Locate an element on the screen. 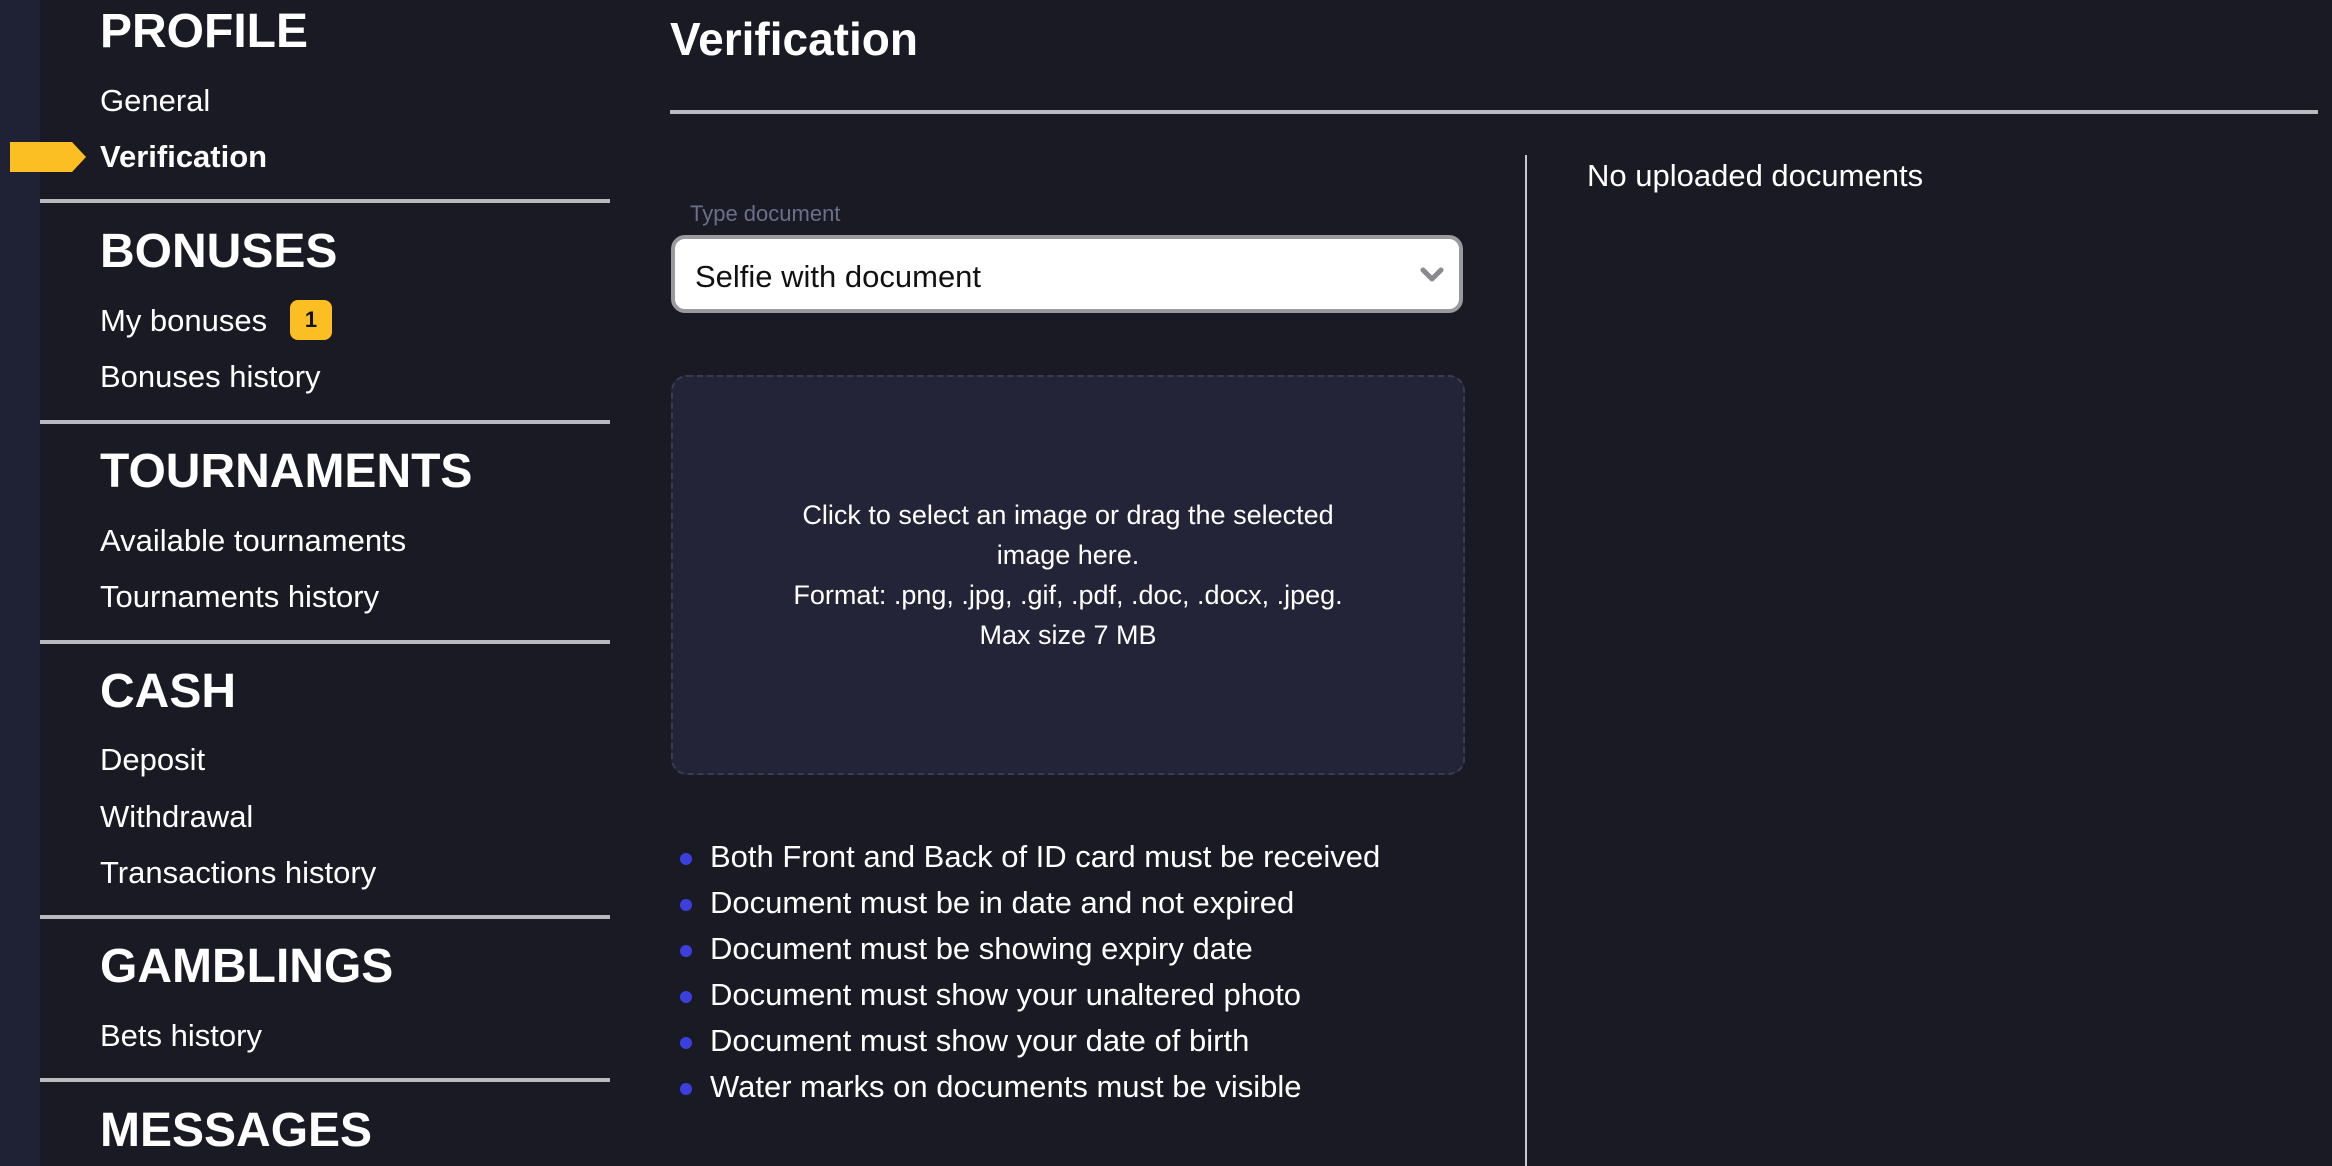  requirement-text: Document must be showing expiry date is located at coordinates (981, 948).